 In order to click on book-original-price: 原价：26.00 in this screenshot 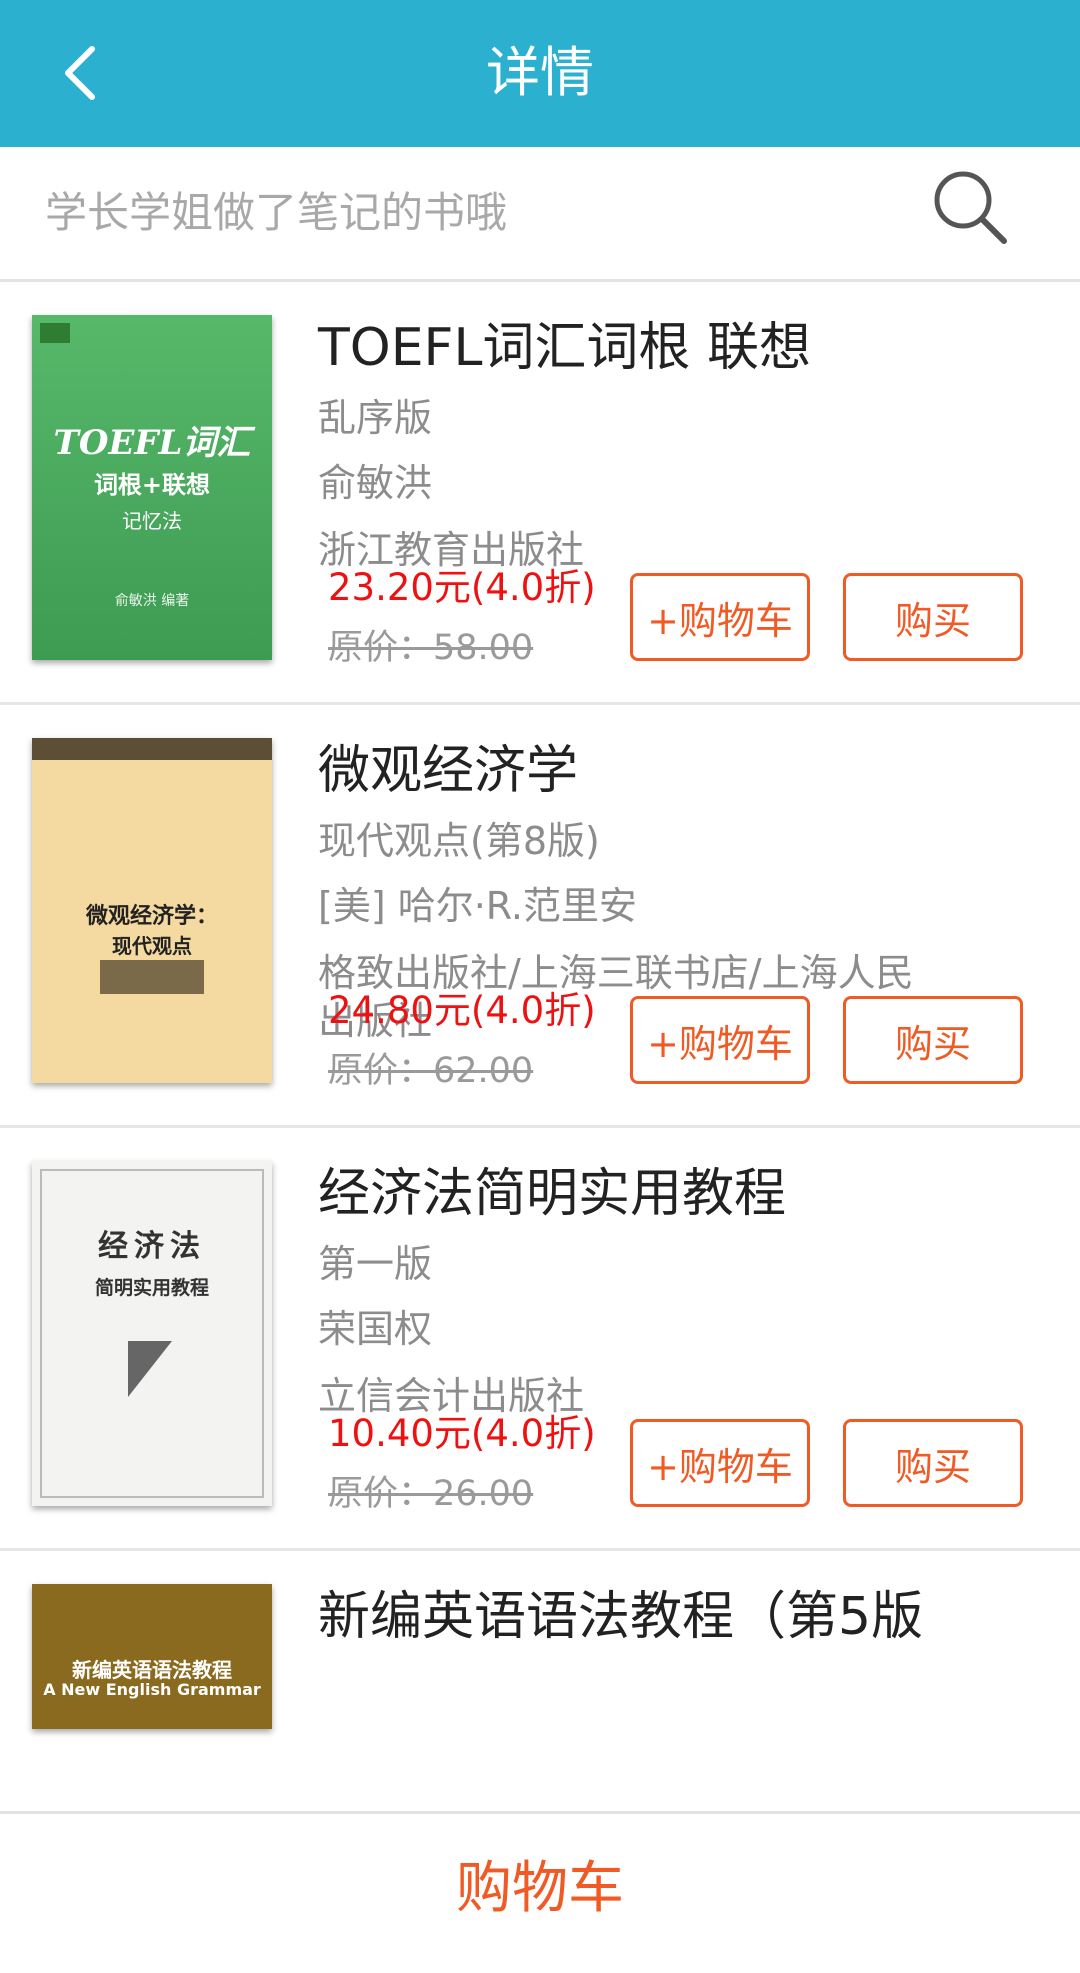, I will do `click(431, 1494)`.